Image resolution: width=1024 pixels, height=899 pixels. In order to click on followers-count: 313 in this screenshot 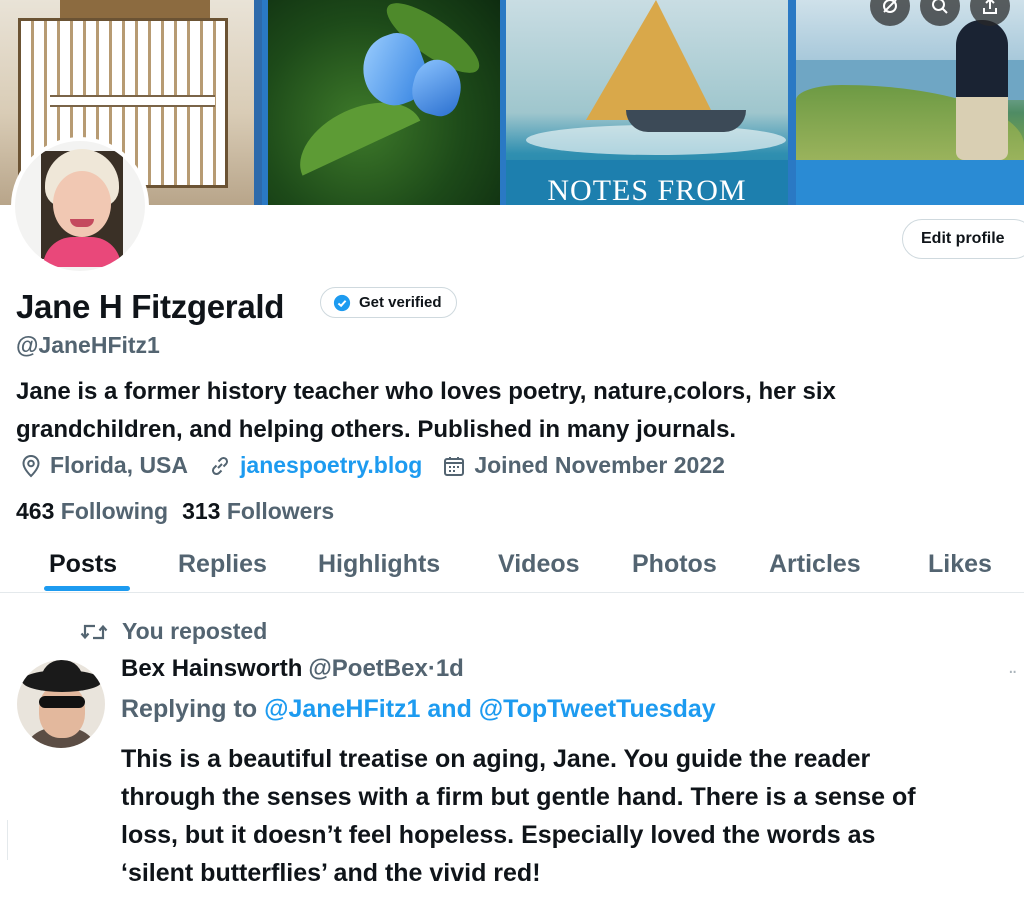, I will do `click(201, 511)`.